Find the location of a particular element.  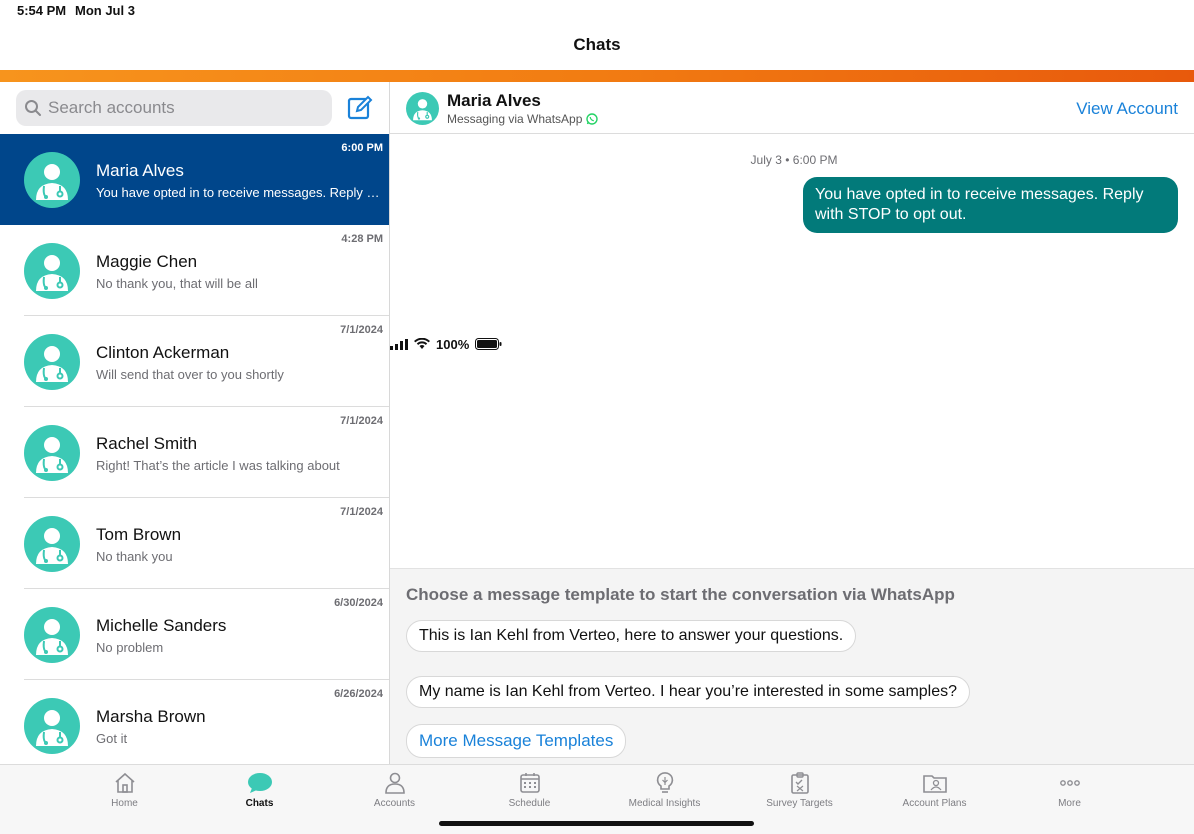

chat-time: 6/30/2024 is located at coordinates (358, 603).